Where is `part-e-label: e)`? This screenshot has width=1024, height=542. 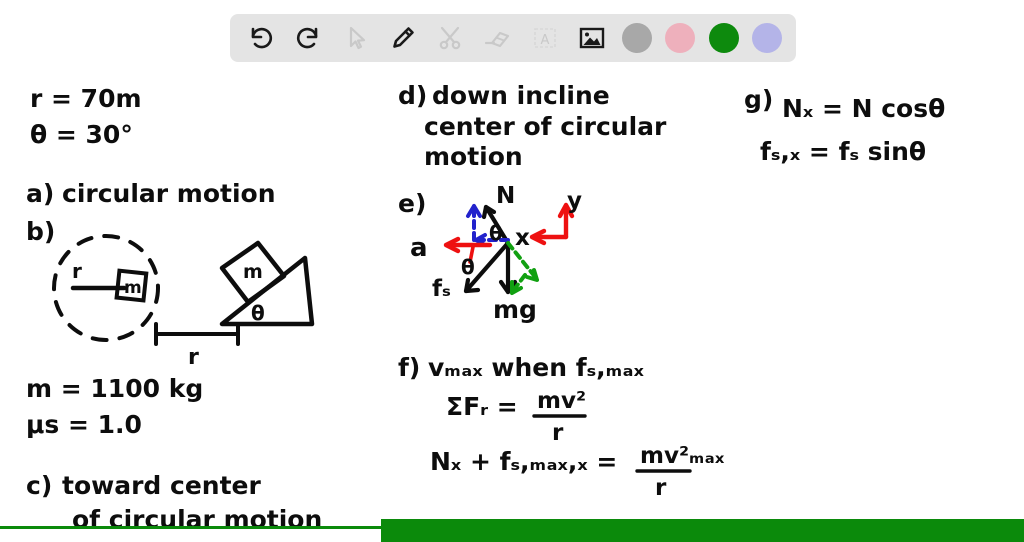 part-e-label: e) is located at coordinates (412, 203).